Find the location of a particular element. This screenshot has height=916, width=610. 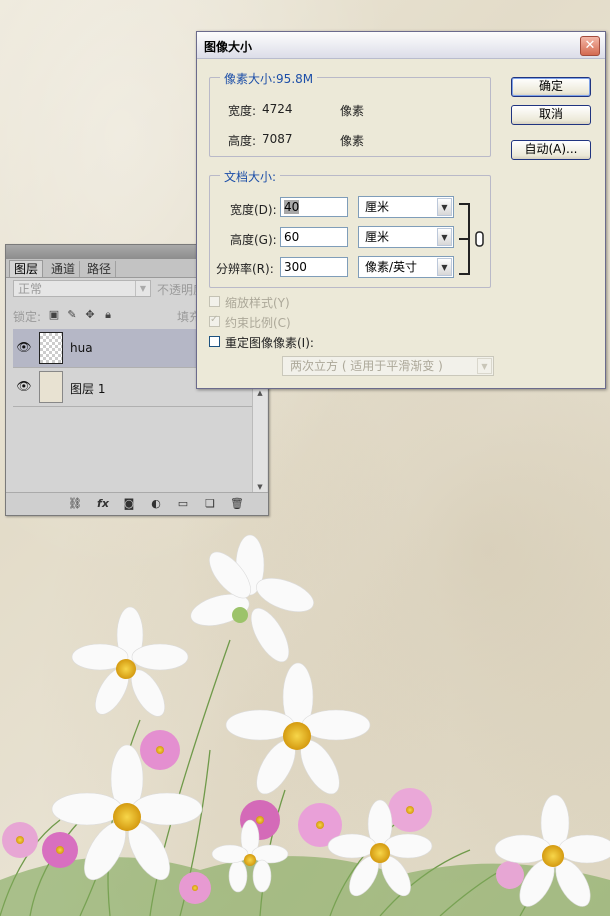

resolution-value: 300 is located at coordinates (295, 267).